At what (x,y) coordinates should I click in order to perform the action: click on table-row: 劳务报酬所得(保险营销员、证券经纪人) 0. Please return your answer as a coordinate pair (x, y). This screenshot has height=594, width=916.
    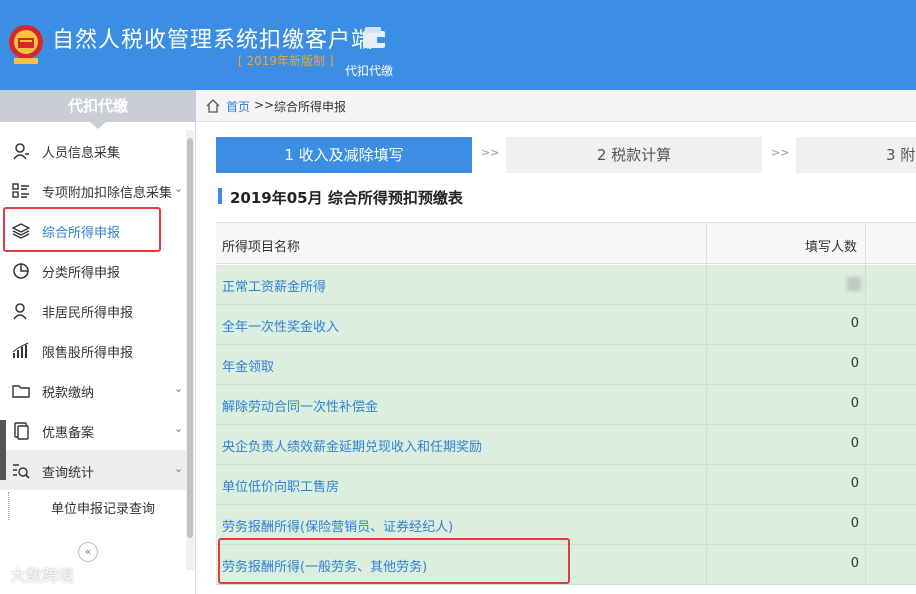
    Looking at the image, I should click on (566, 525).